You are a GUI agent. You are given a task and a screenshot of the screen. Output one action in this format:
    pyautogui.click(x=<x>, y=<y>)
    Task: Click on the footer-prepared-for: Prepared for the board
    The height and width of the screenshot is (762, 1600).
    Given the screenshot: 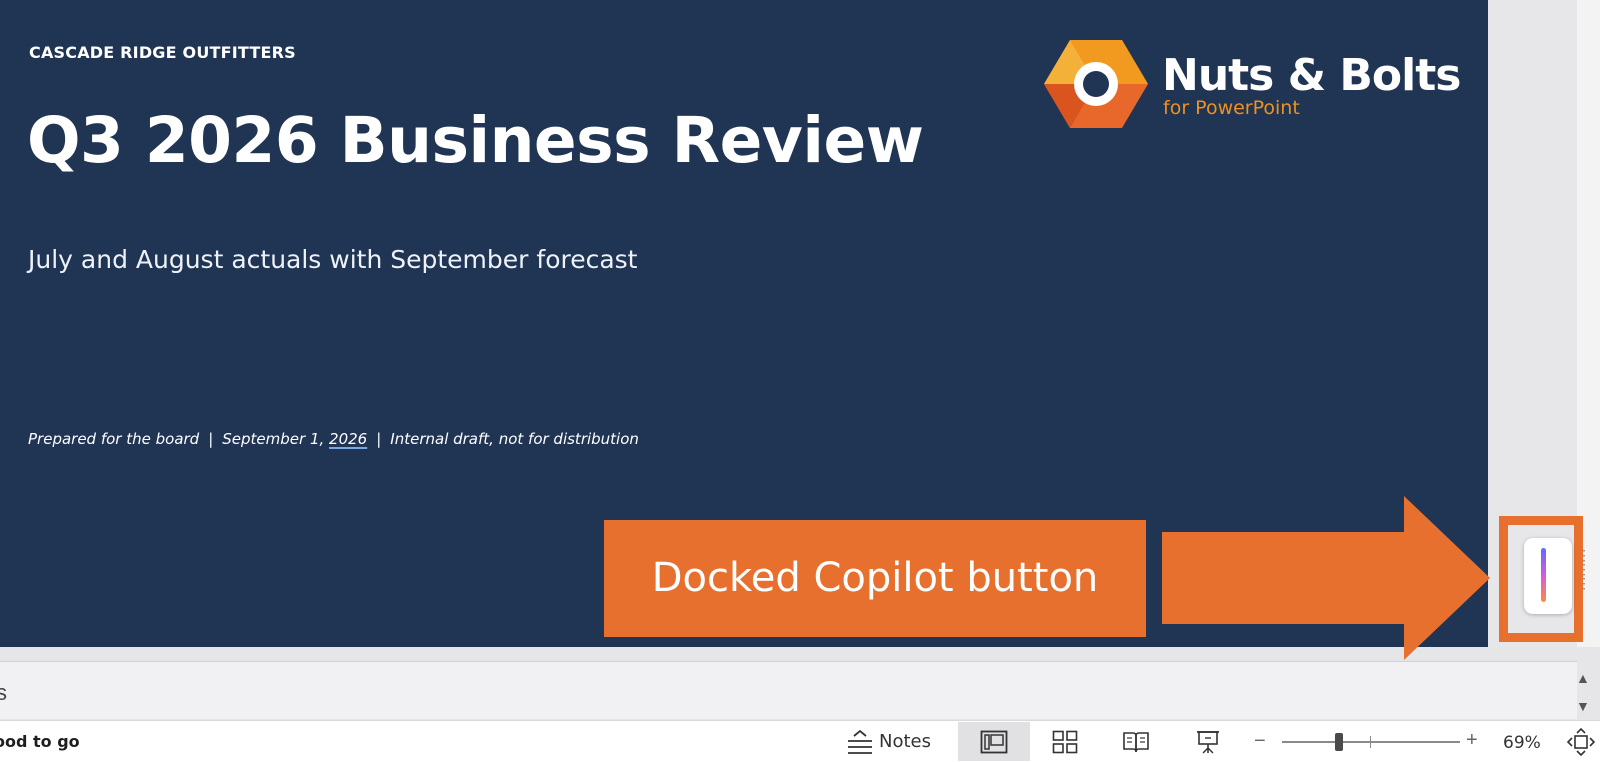 What is the action you would take?
    pyautogui.click(x=114, y=439)
    